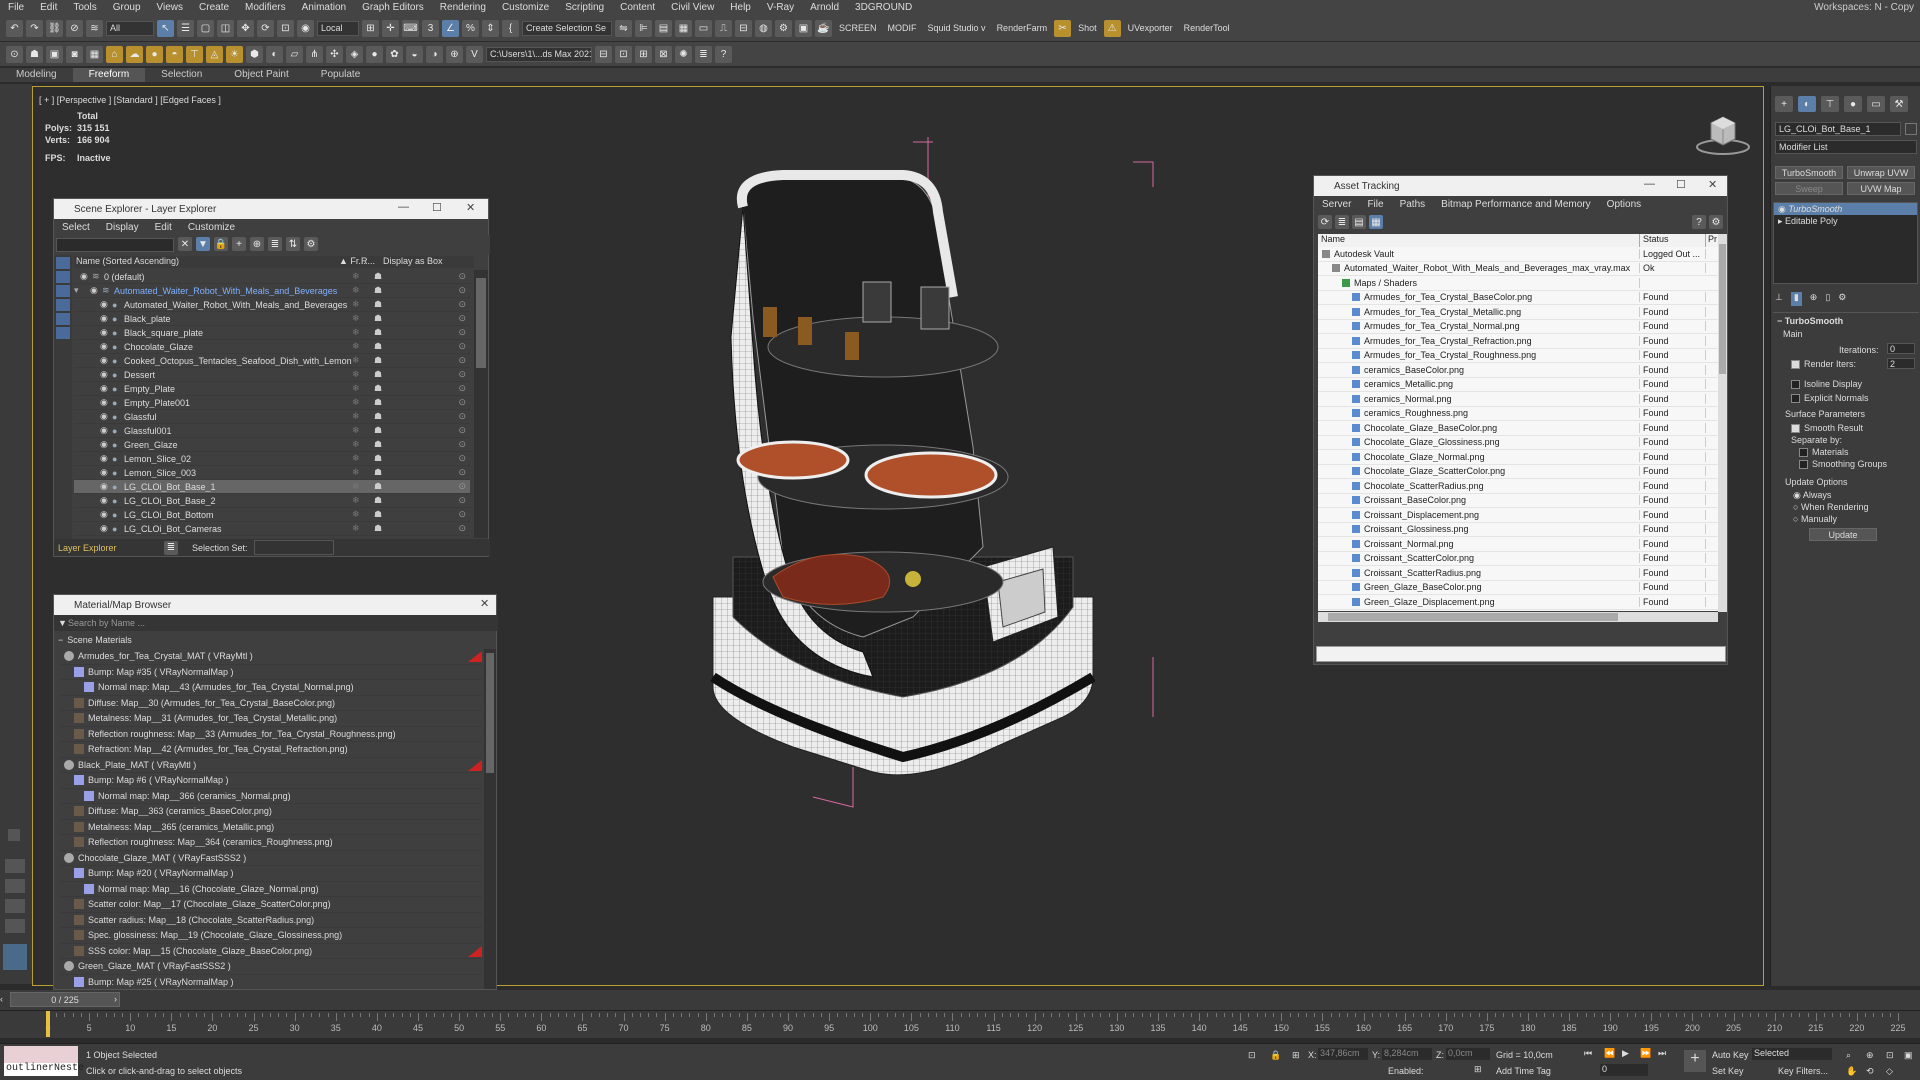 The height and width of the screenshot is (1080, 1920). Describe the element at coordinates (1870, 1055) in the screenshot. I see `zoom-all-icon: ⊕` at that location.